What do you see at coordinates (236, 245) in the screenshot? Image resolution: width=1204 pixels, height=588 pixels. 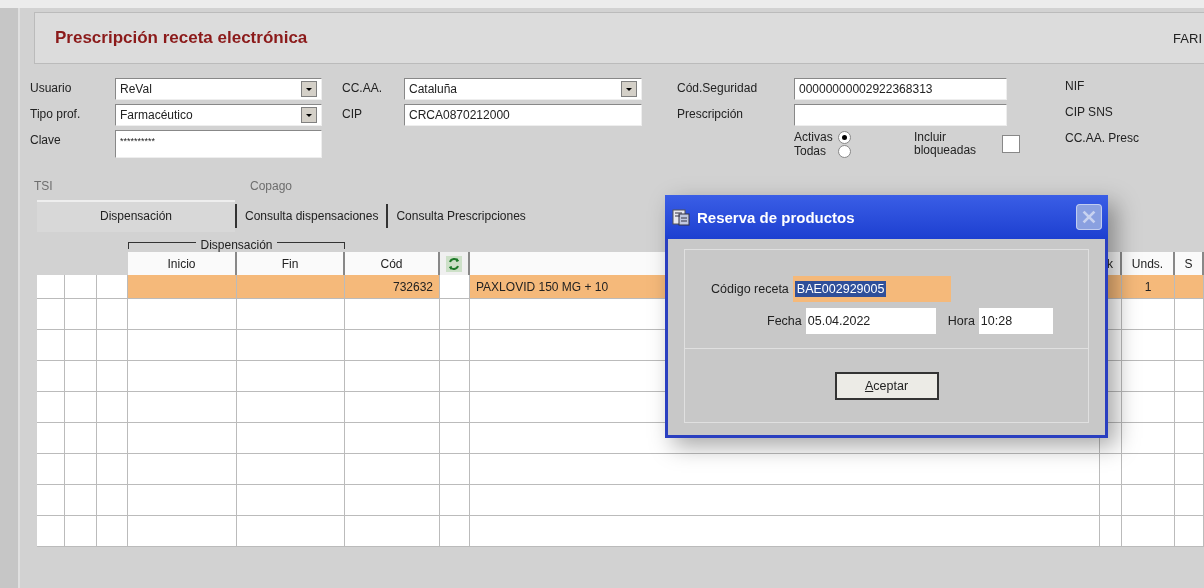 I see `column-group-header: Dispensación` at bounding box center [236, 245].